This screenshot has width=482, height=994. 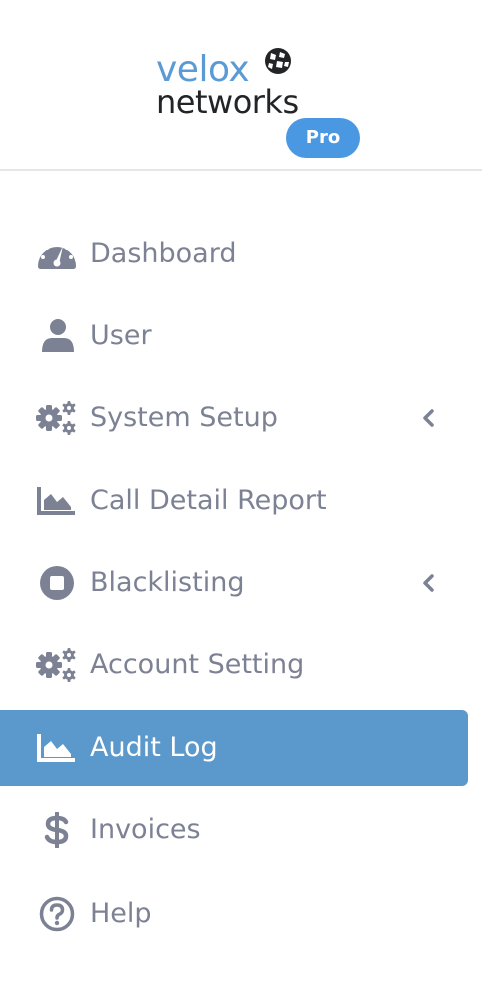 I want to click on menu-label-account-setting: Account Setting, so click(x=197, y=664).